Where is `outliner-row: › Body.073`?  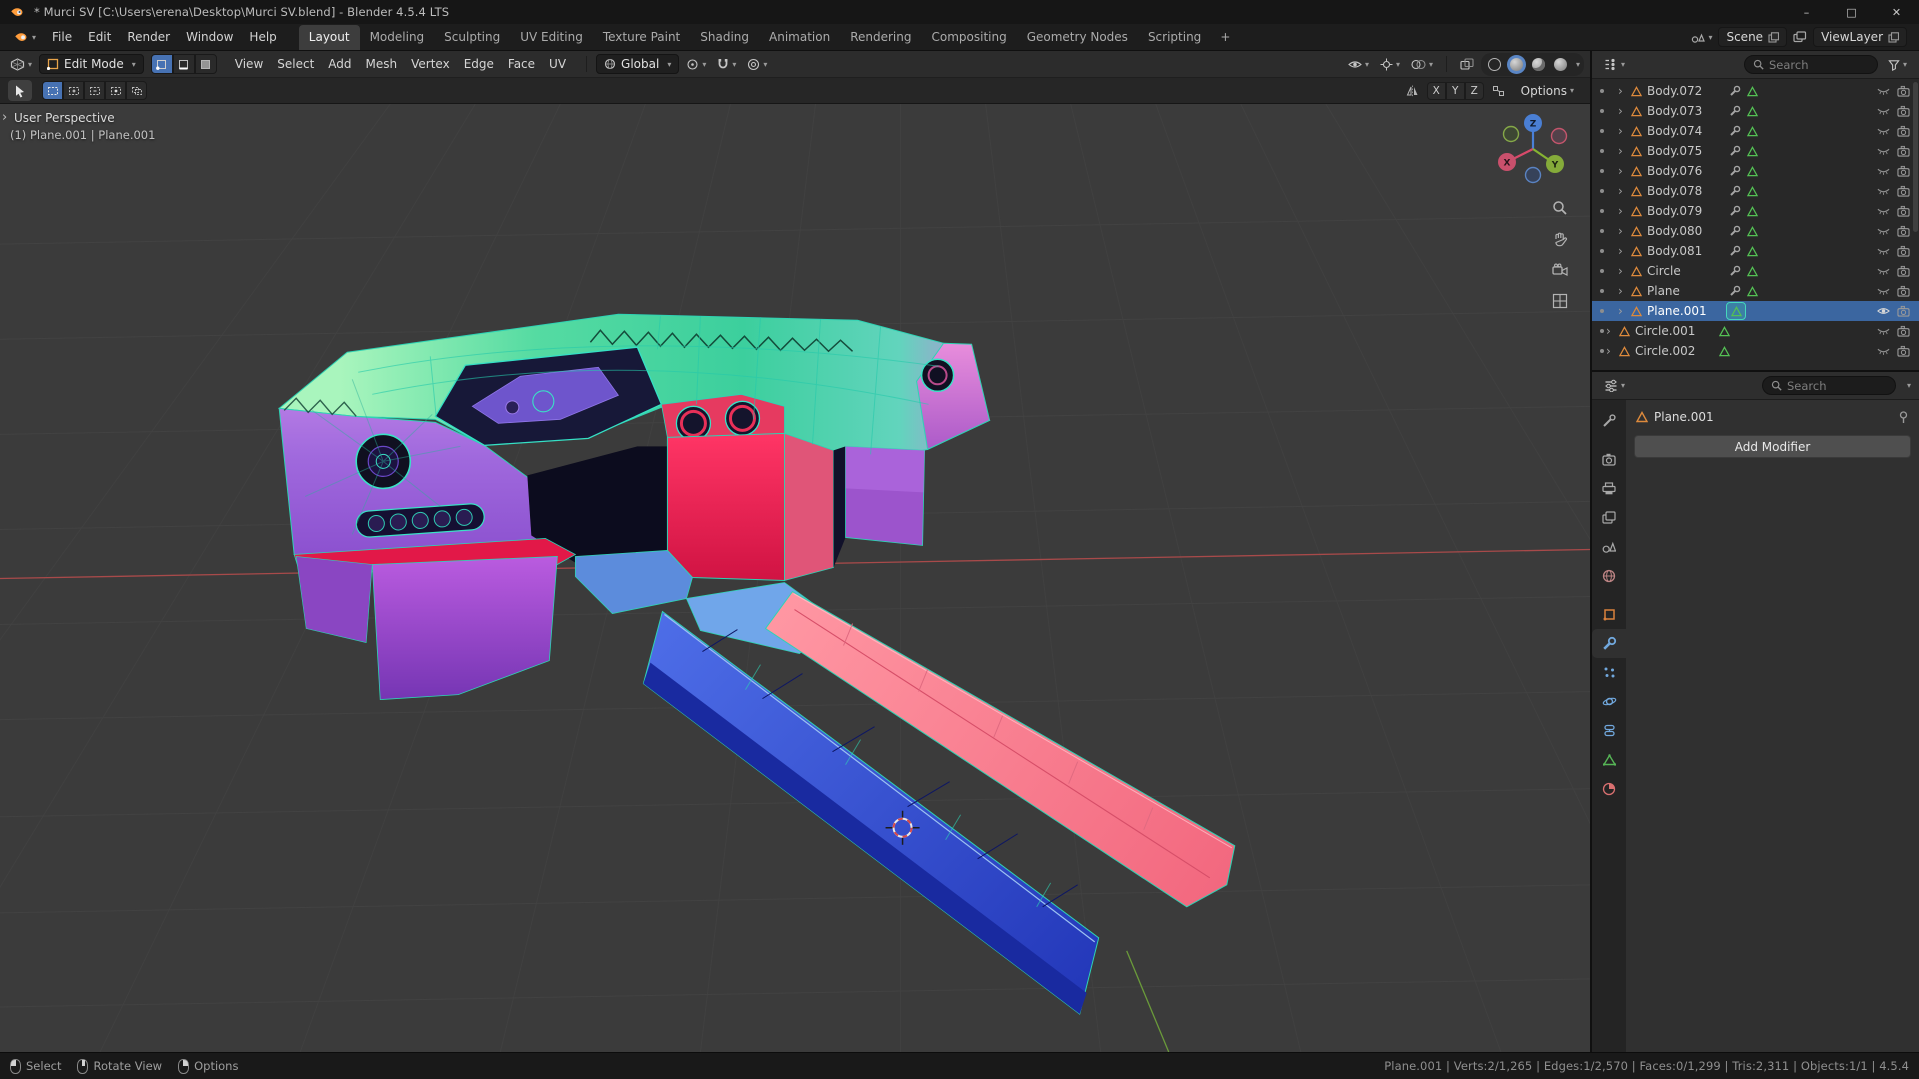
outliner-row: › Body.073 is located at coordinates (1755, 111).